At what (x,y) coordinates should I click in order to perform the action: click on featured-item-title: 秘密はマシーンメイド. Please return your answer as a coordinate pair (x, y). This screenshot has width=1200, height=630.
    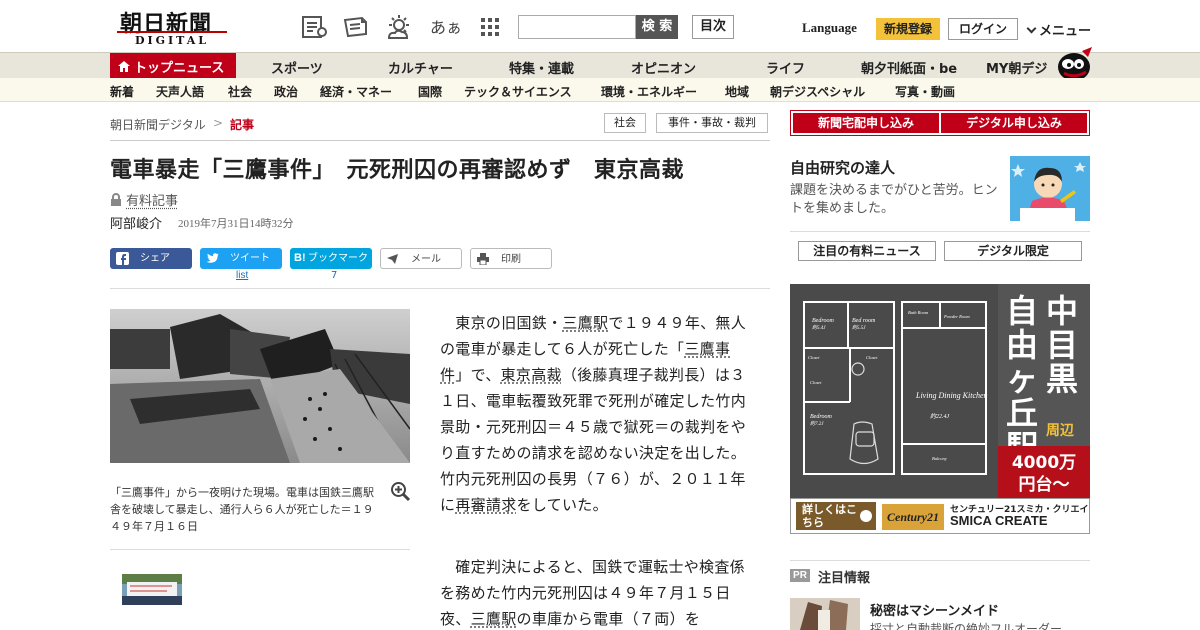
    Looking at the image, I should click on (934, 609).